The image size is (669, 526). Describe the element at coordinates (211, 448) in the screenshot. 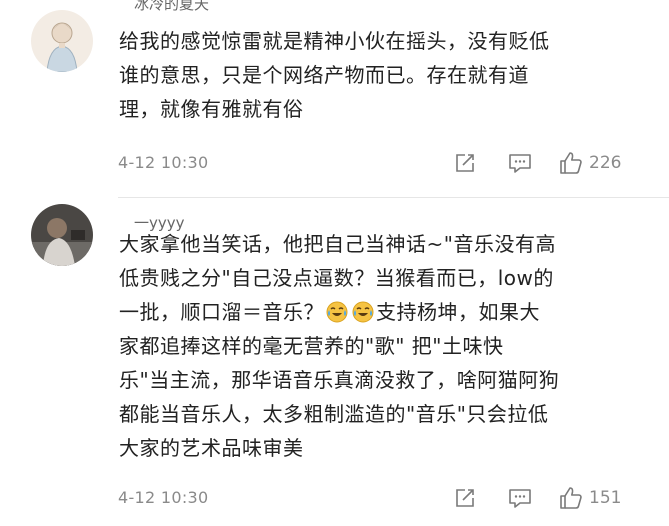

I see `comment-line: 大家的艺术品味审美` at that location.